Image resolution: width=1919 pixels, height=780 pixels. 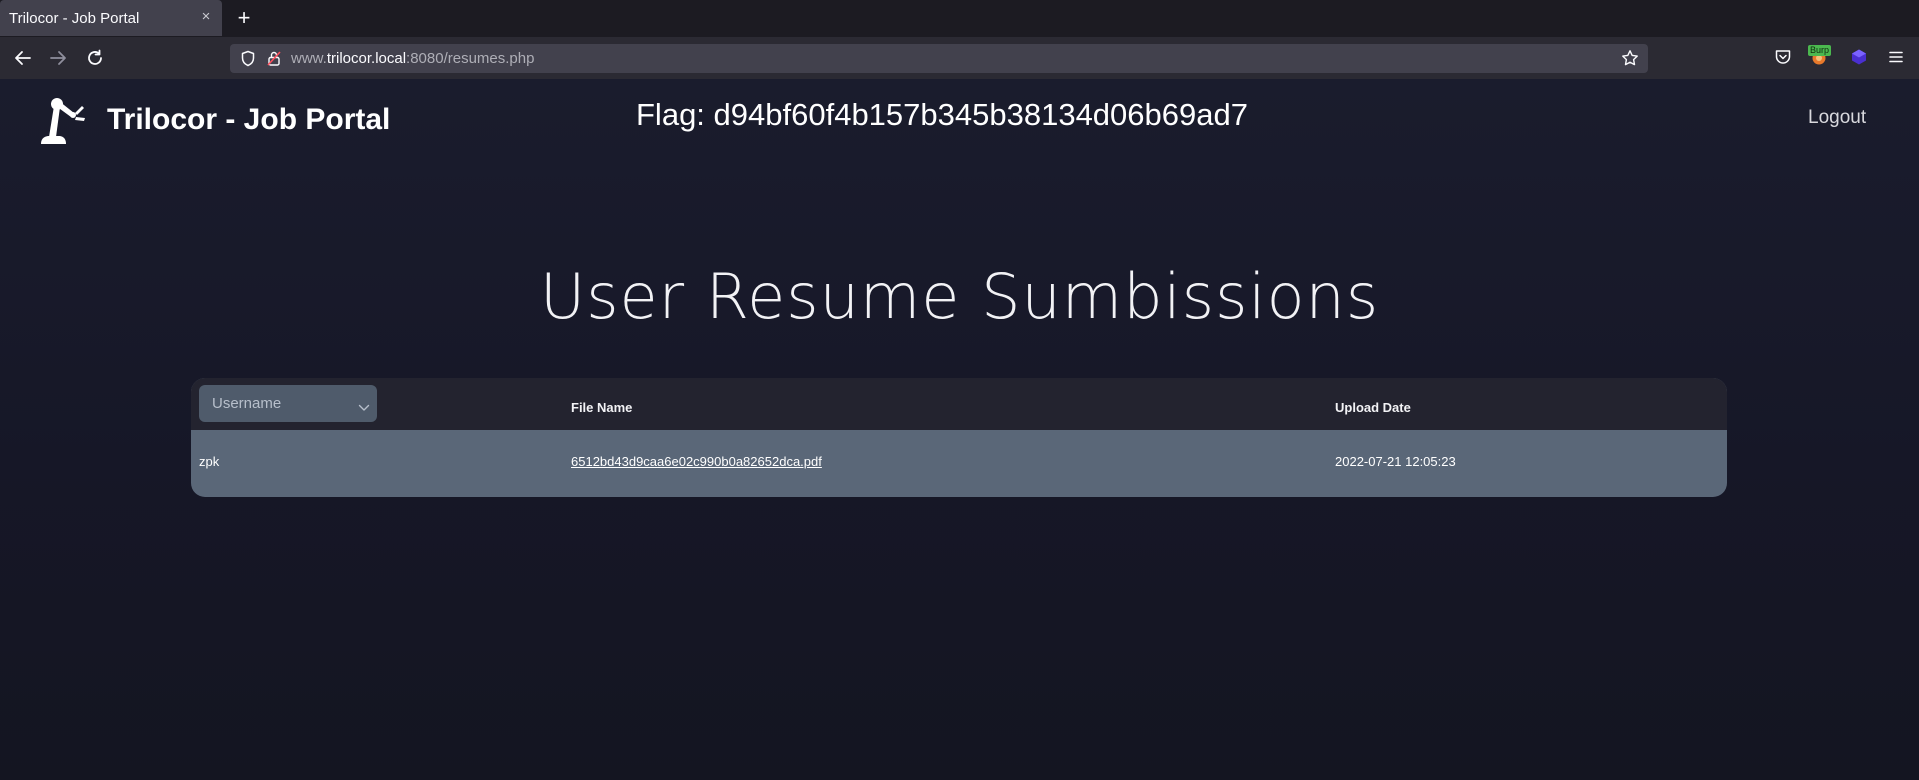 What do you see at coordinates (248, 120) in the screenshot?
I see `brand-name: Trilocor - Job Portal` at bounding box center [248, 120].